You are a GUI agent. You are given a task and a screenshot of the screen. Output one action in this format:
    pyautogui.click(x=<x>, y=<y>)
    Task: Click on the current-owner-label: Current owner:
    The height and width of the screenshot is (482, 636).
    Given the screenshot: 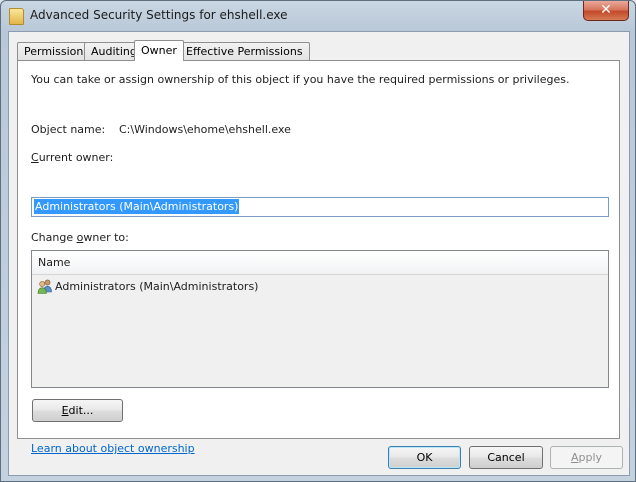 What is the action you would take?
    pyautogui.click(x=72, y=157)
    